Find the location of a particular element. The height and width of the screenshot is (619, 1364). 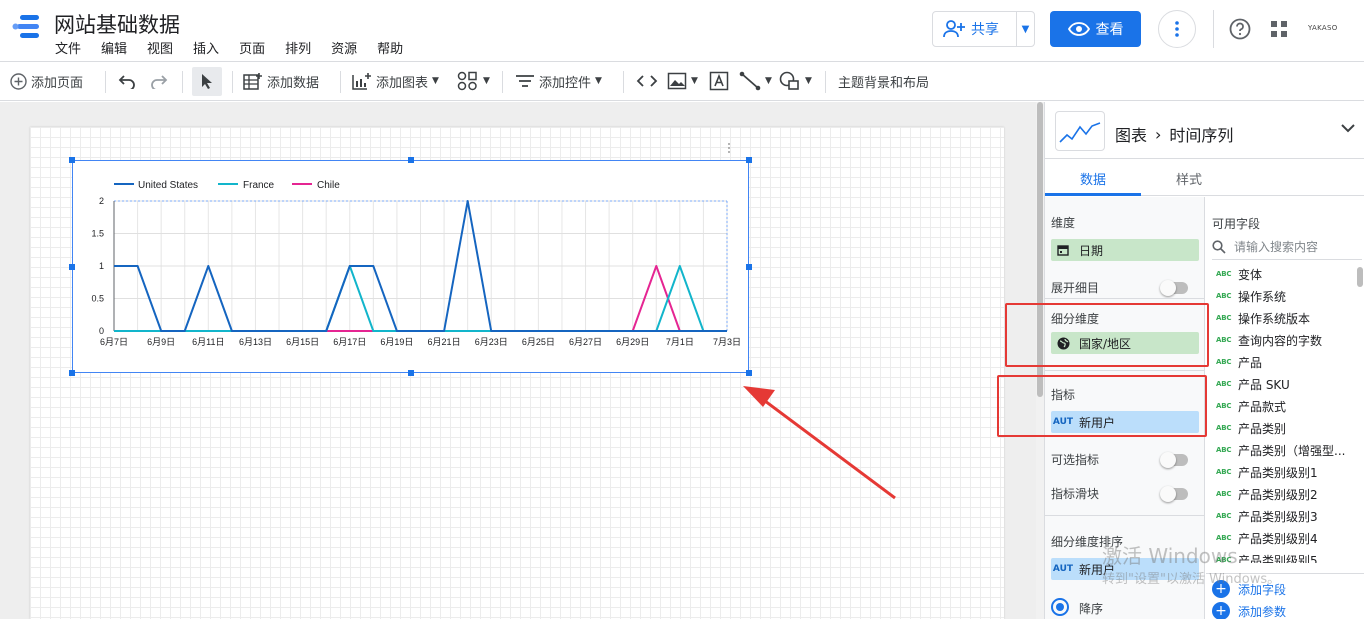

legend-label-united-states: United States is located at coordinates (168, 185).